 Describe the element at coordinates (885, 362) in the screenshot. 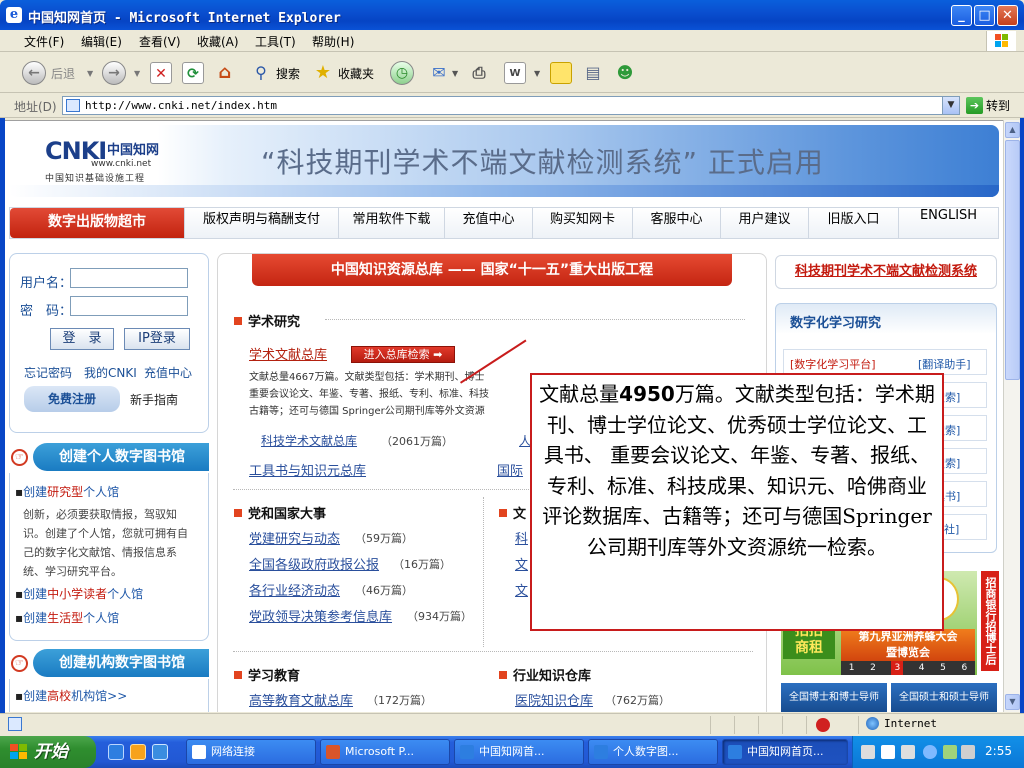

I see `digital-learning-row: [数字化学习平台] [翻译助手]` at that location.